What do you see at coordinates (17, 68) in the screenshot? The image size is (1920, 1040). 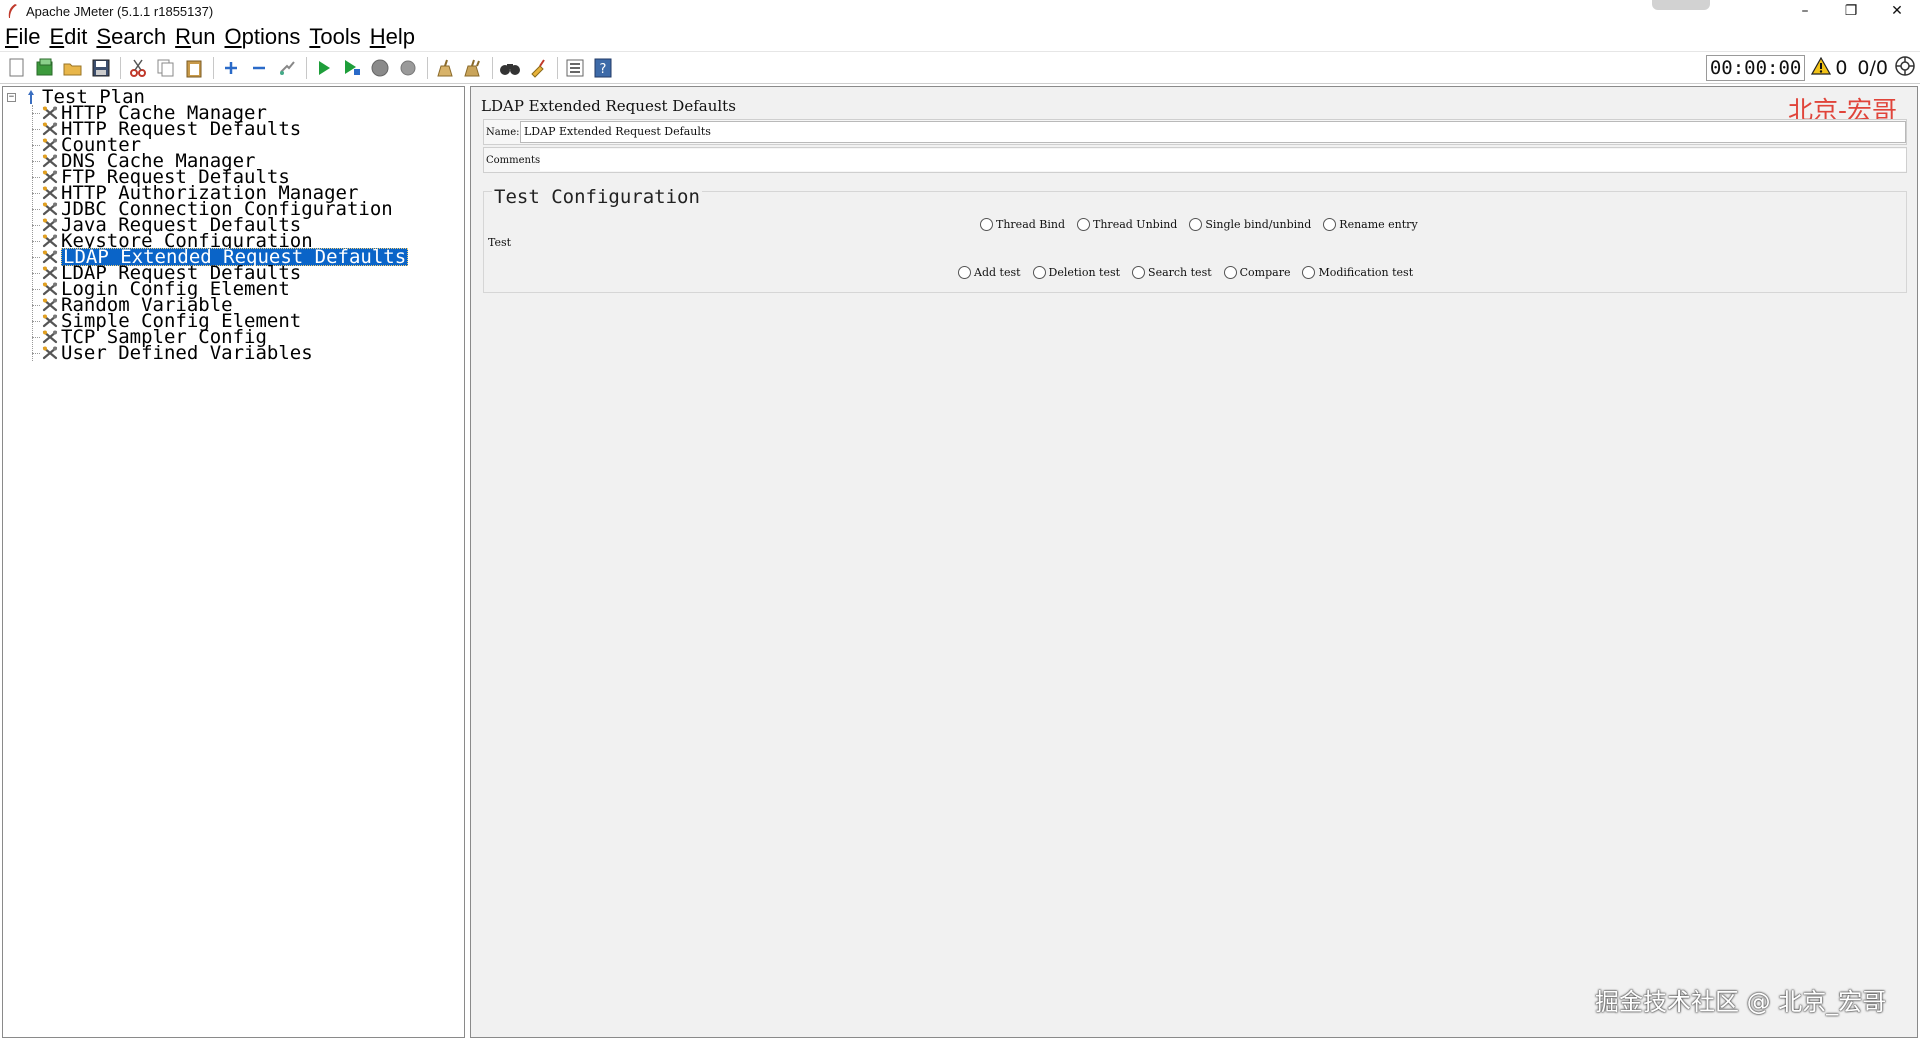 I see `new-icon` at bounding box center [17, 68].